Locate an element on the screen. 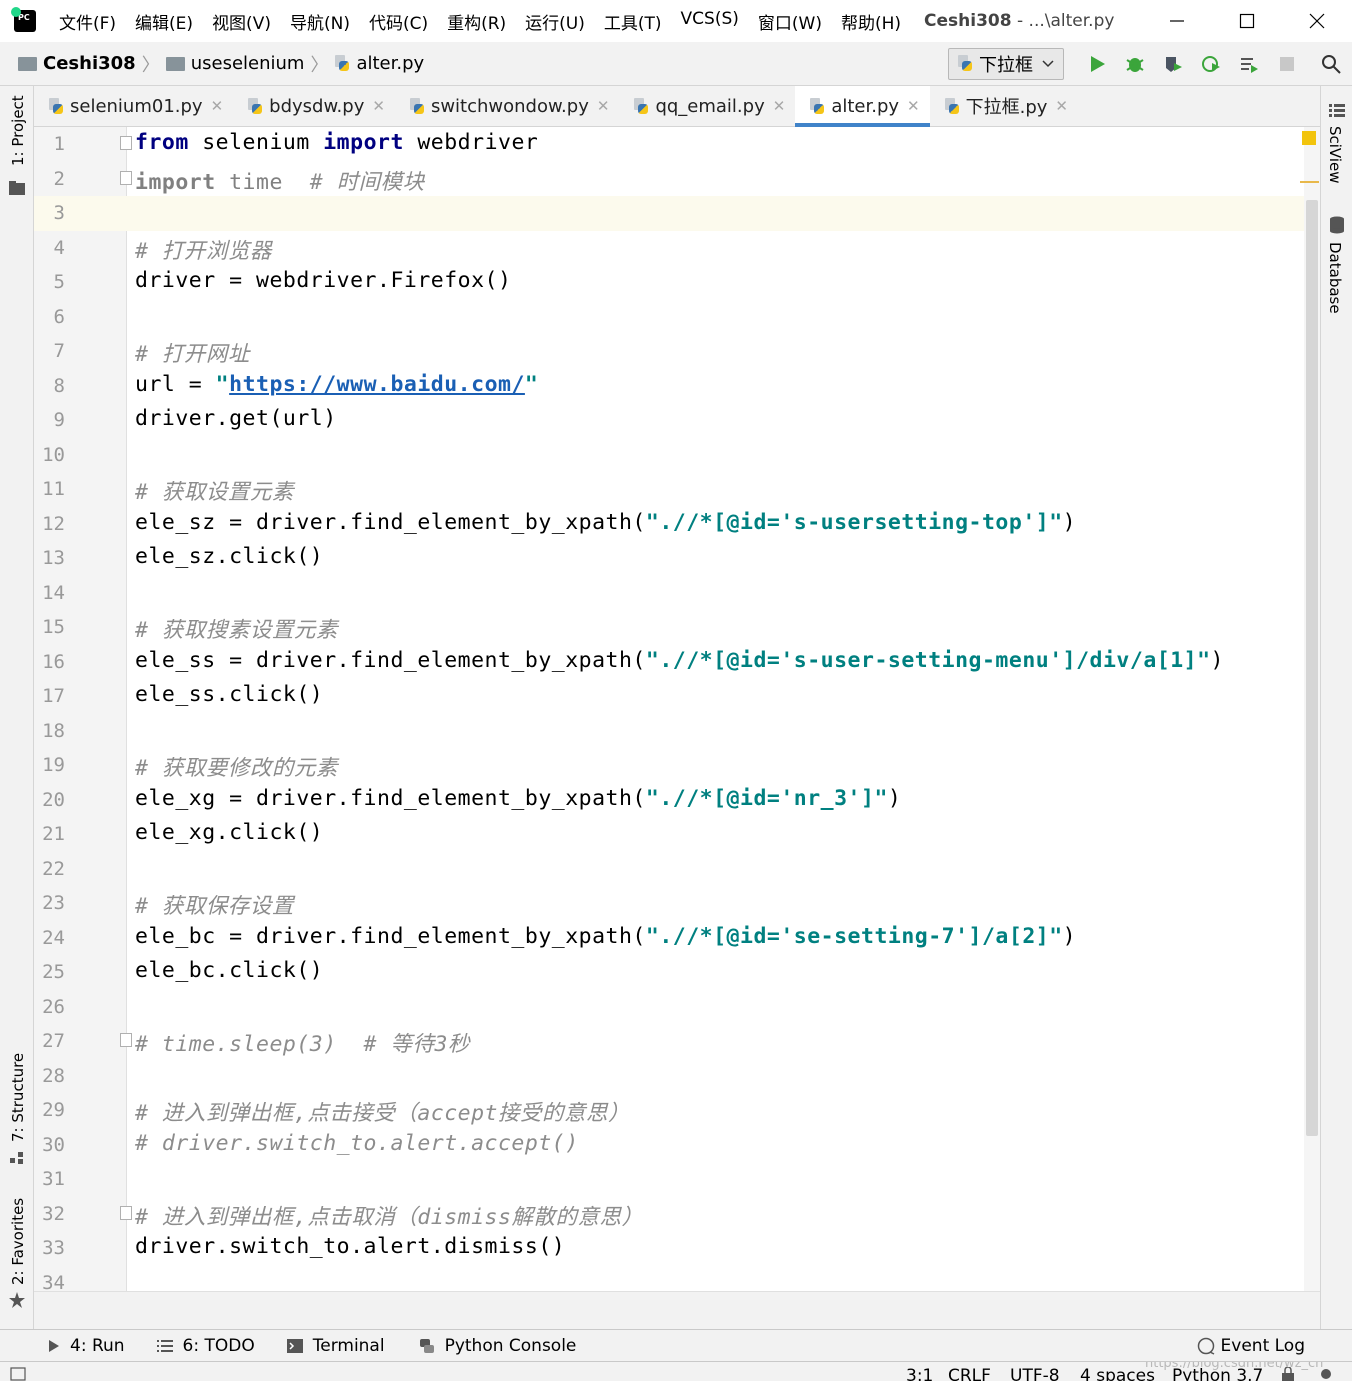 Image resolution: width=1352 pixels, height=1381 pixels. coverage-icon is located at coordinates (1174, 64).